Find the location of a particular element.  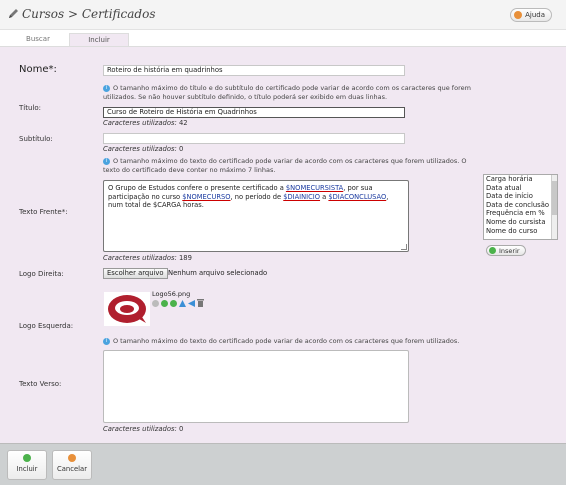

insert-label: Inserir is located at coordinates (509, 250).